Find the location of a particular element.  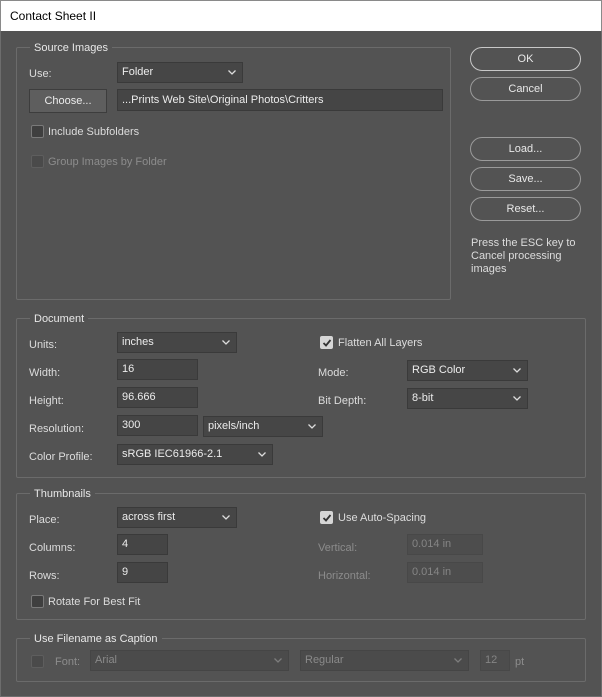

width-value: 16 is located at coordinates (128, 369).